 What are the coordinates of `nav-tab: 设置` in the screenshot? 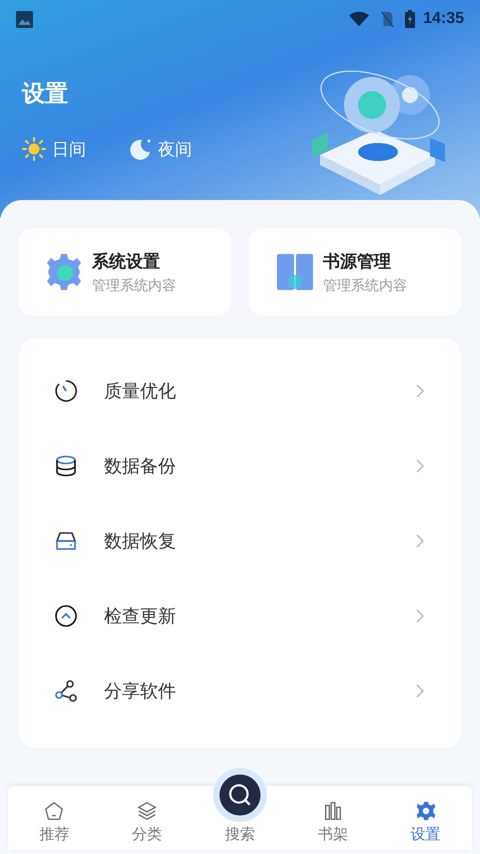 It's located at (425, 818).